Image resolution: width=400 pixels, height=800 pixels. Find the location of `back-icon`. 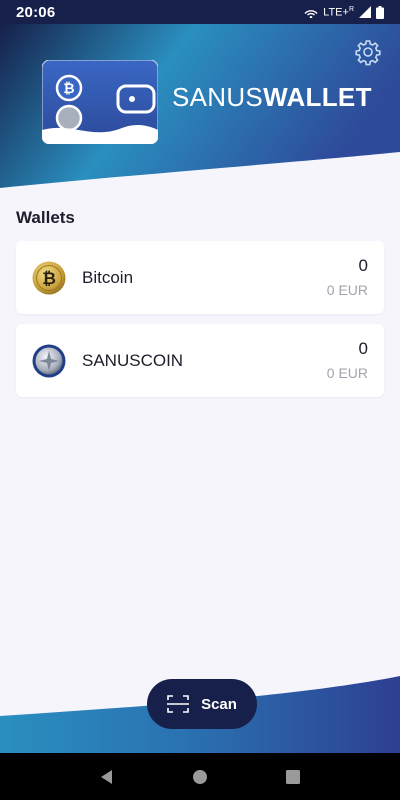

back-icon is located at coordinates (106, 776).